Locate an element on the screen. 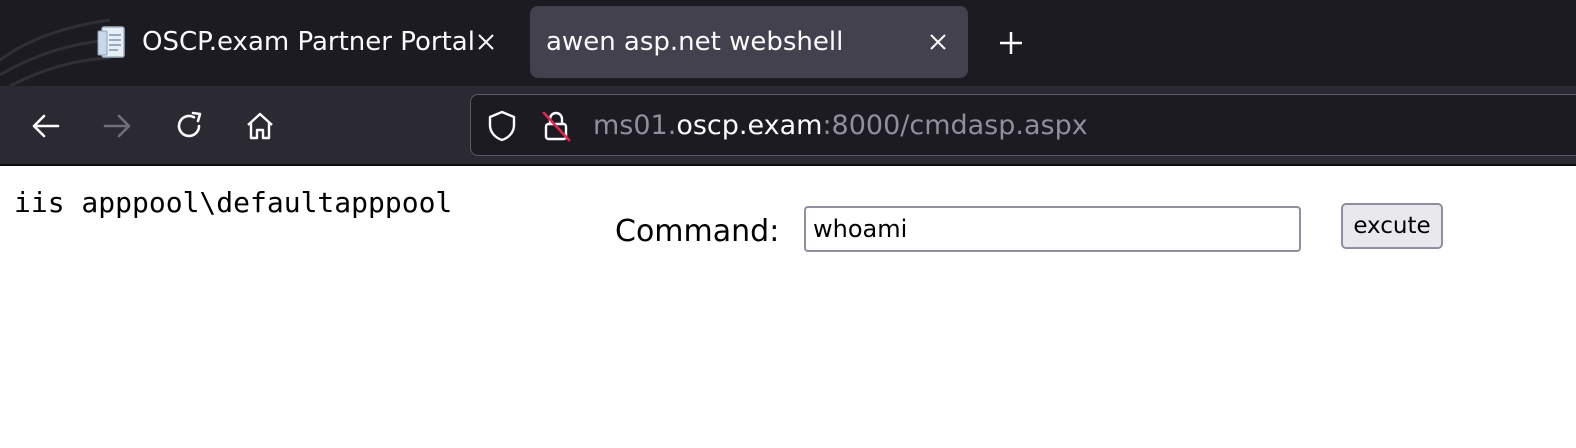 Image resolution: width=1576 pixels, height=448 pixels. tab-title: OSCP.exam Partner Portal is located at coordinates (308, 42).